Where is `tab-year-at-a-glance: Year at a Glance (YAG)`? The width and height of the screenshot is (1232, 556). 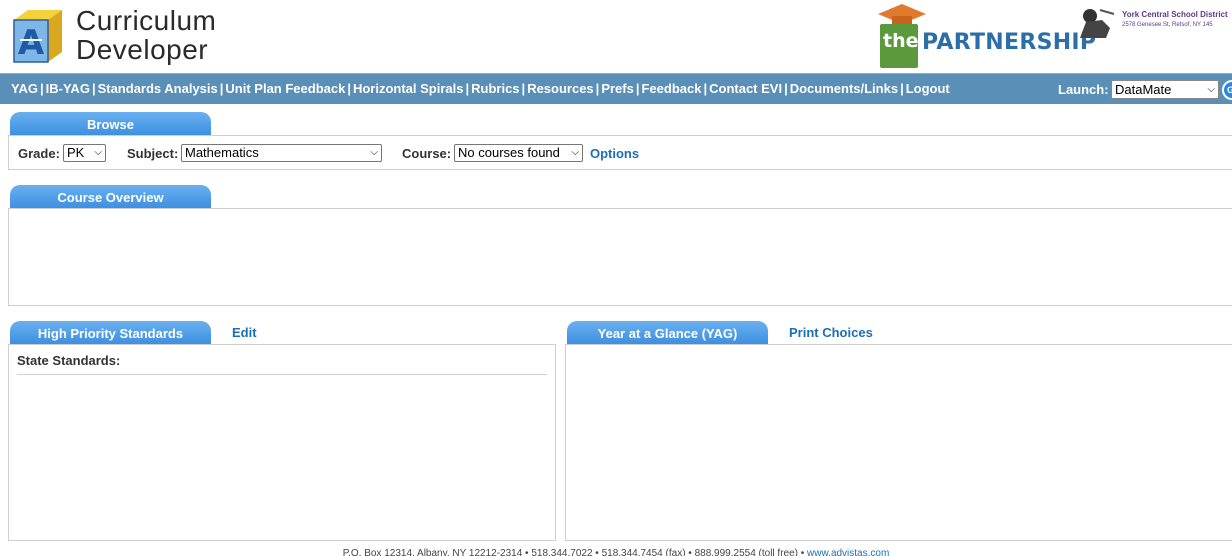 tab-year-at-a-glance: Year at a Glance (YAG) is located at coordinates (667, 333).